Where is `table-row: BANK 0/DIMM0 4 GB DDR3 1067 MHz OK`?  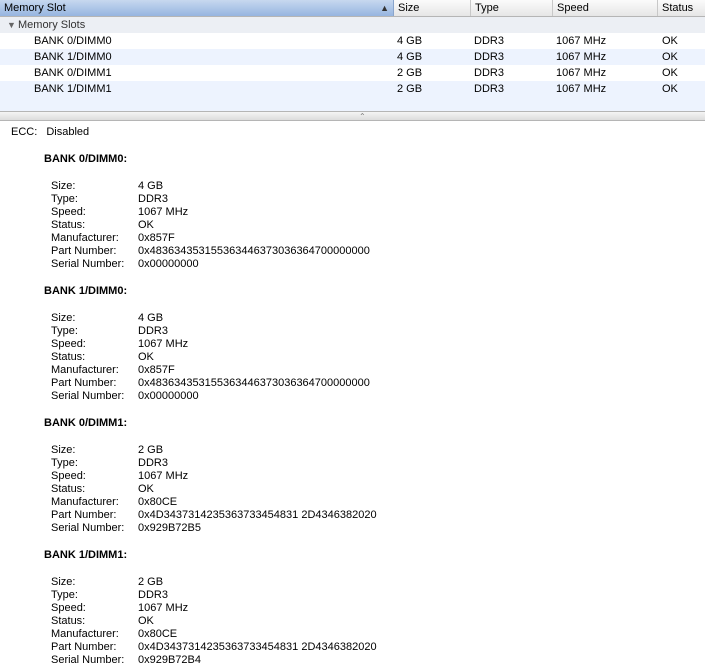 table-row: BANK 0/DIMM0 4 GB DDR3 1067 MHz OK is located at coordinates (352, 41).